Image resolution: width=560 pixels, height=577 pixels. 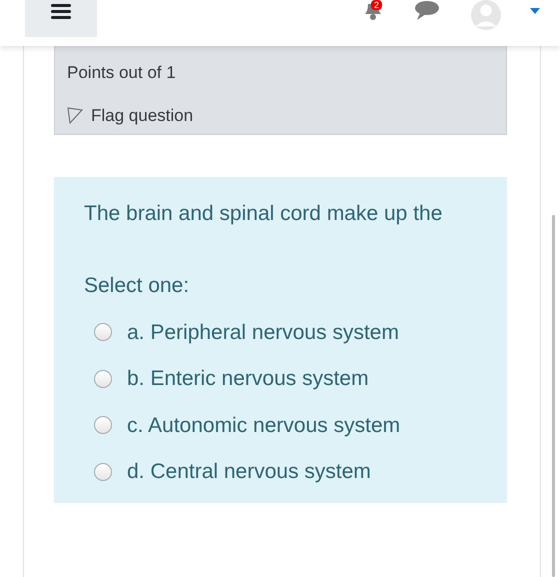 I want to click on flag-question-link: Flag question, so click(x=130, y=115).